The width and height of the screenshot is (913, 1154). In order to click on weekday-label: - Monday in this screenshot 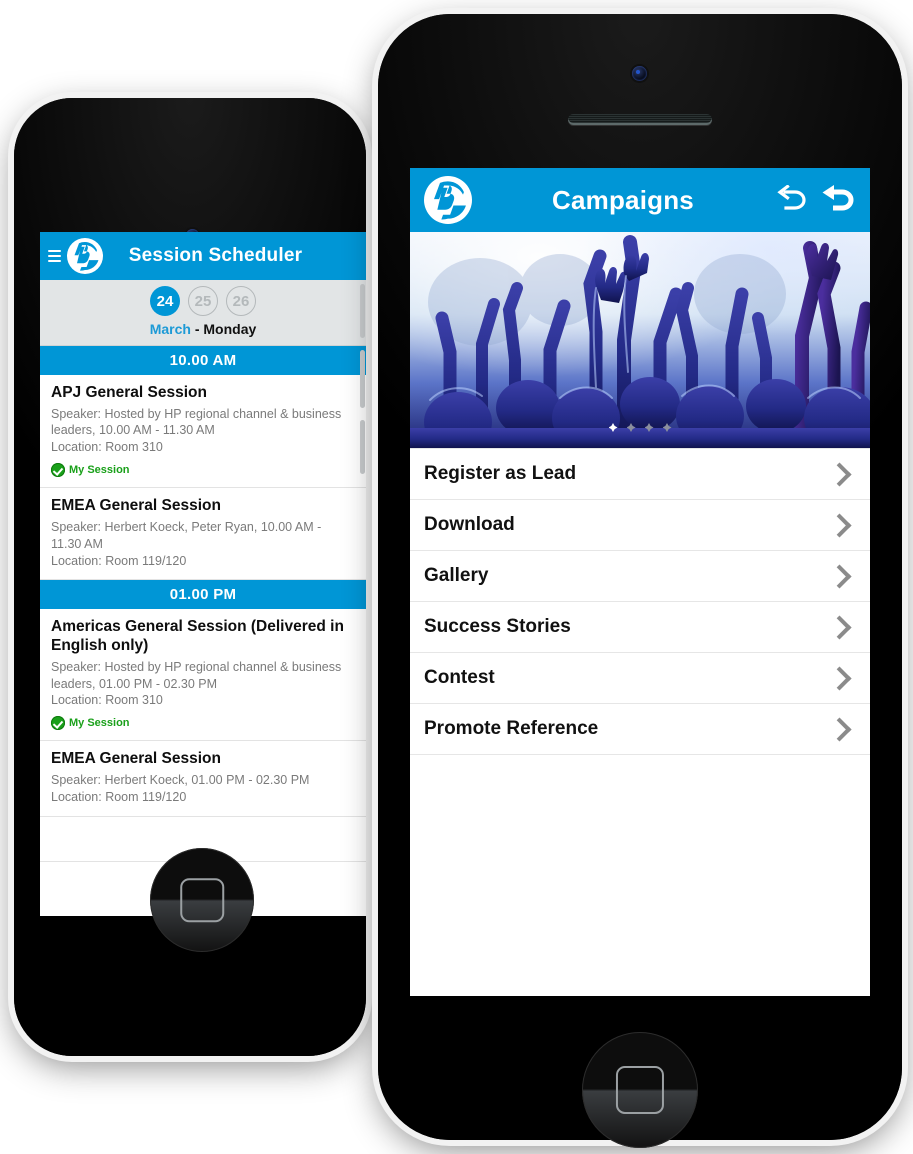, I will do `click(225, 329)`.